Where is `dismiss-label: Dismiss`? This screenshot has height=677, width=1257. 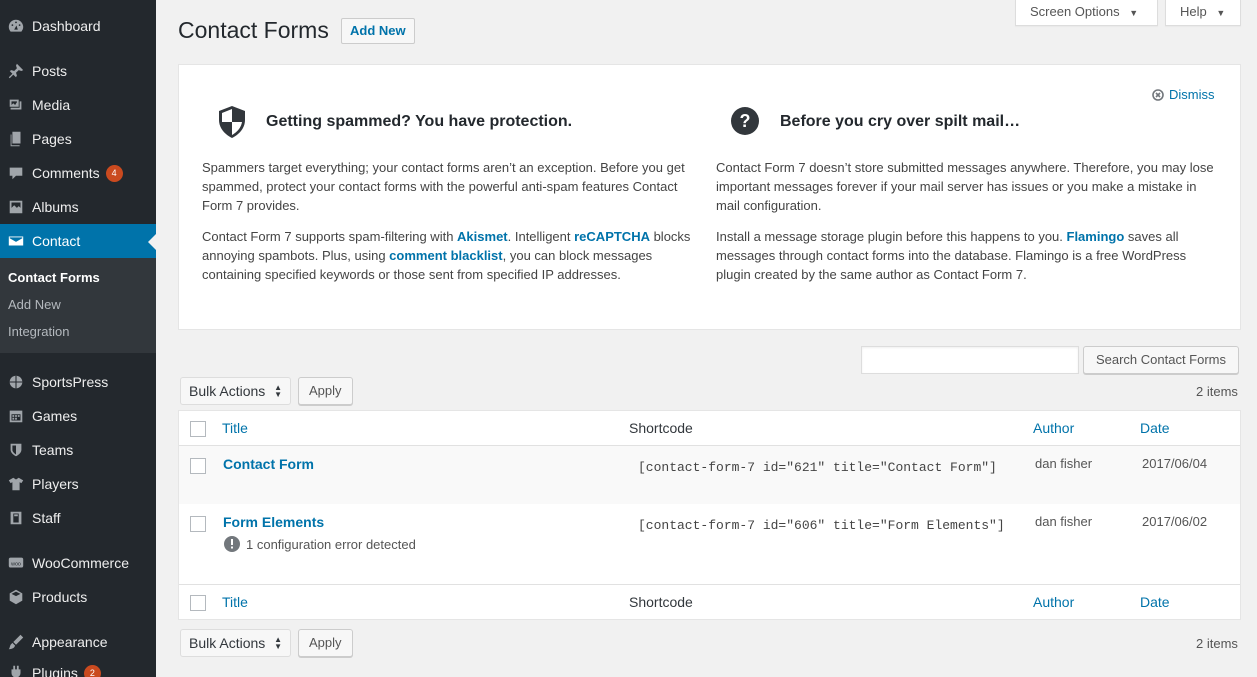 dismiss-label: Dismiss is located at coordinates (1192, 94).